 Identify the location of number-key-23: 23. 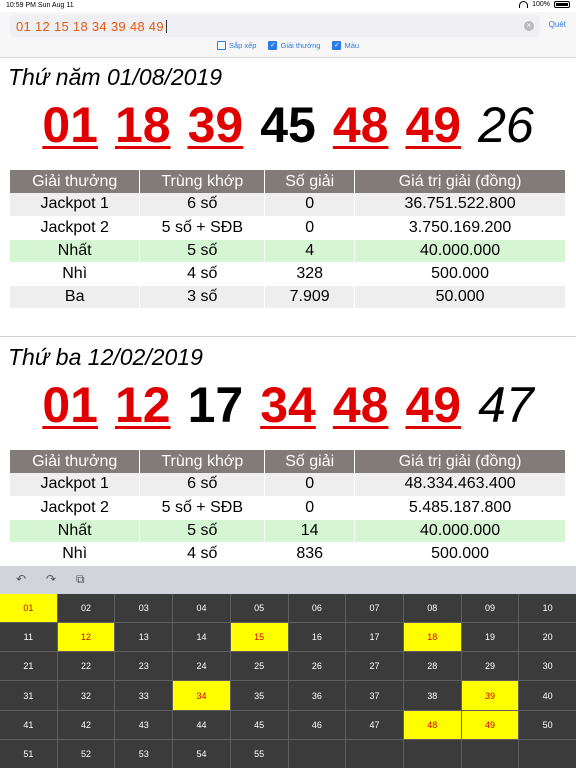
(144, 666).